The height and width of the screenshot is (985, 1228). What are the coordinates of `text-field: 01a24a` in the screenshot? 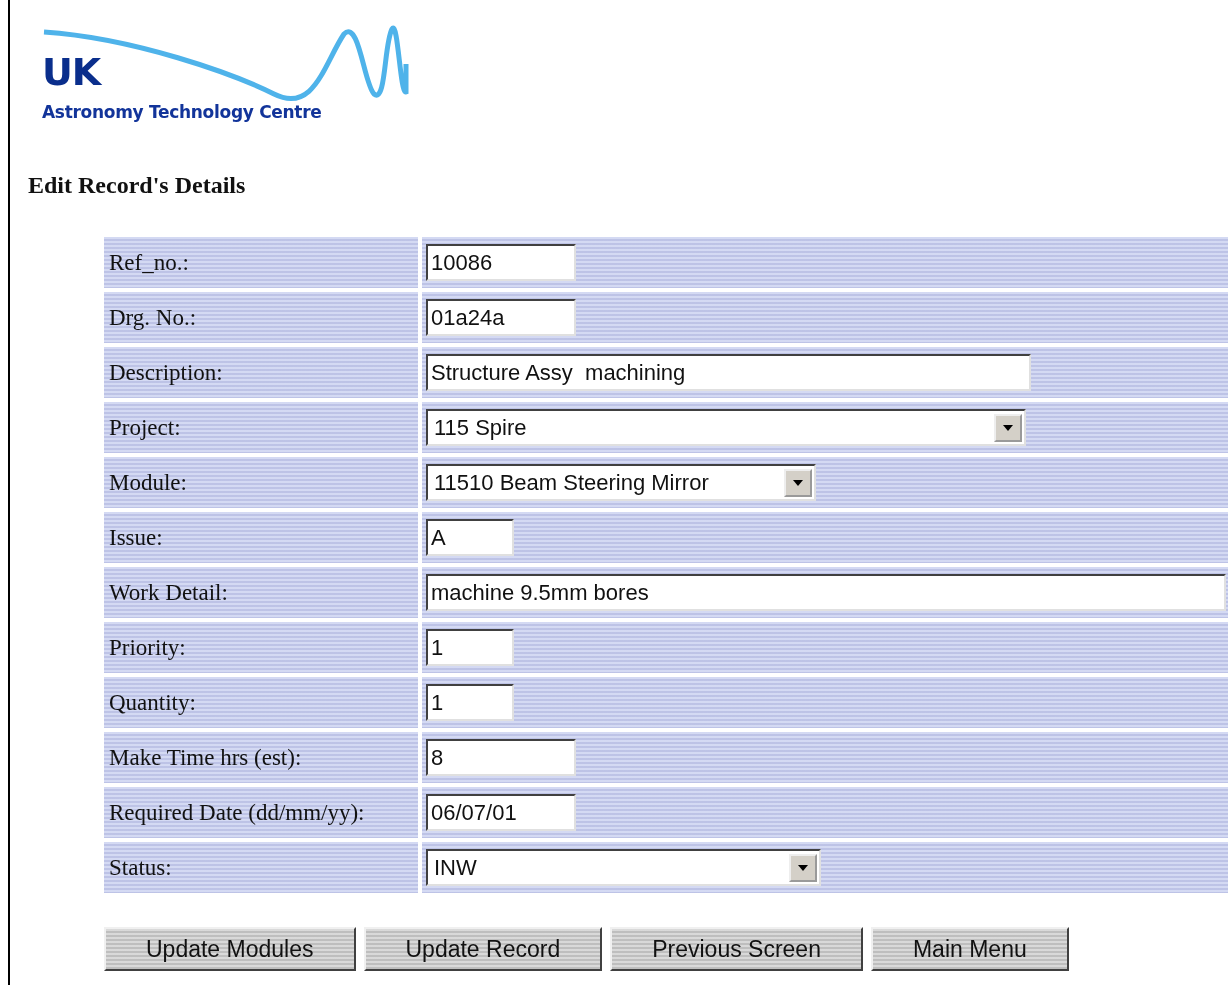 It's located at (501, 317).